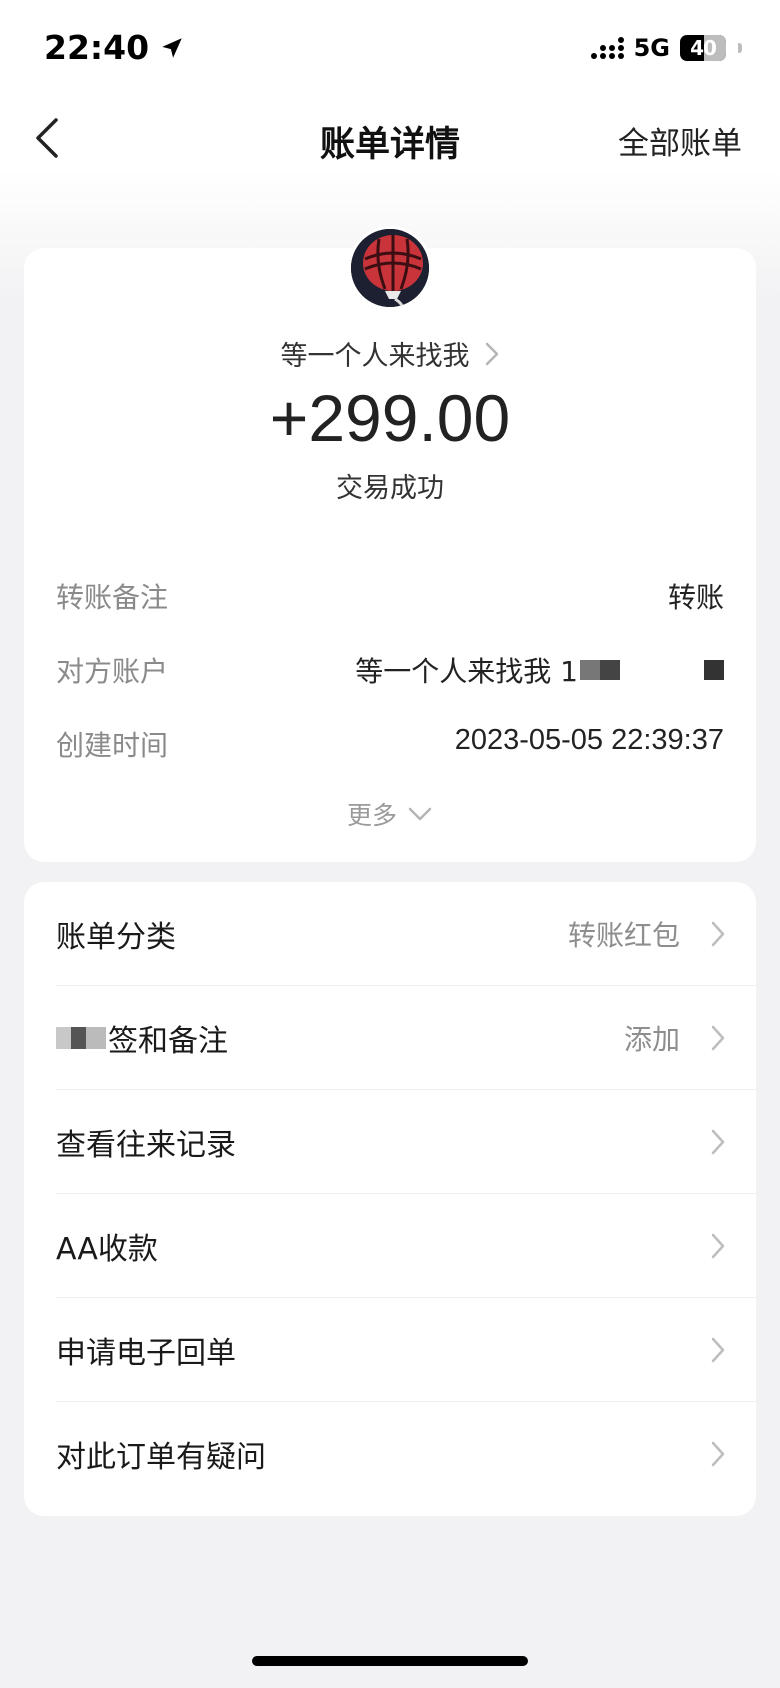 This screenshot has width=780, height=1688. What do you see at coordinates (740, 48) in the screenshot?
I see `battery-tip` at bounding box center [740, 48].